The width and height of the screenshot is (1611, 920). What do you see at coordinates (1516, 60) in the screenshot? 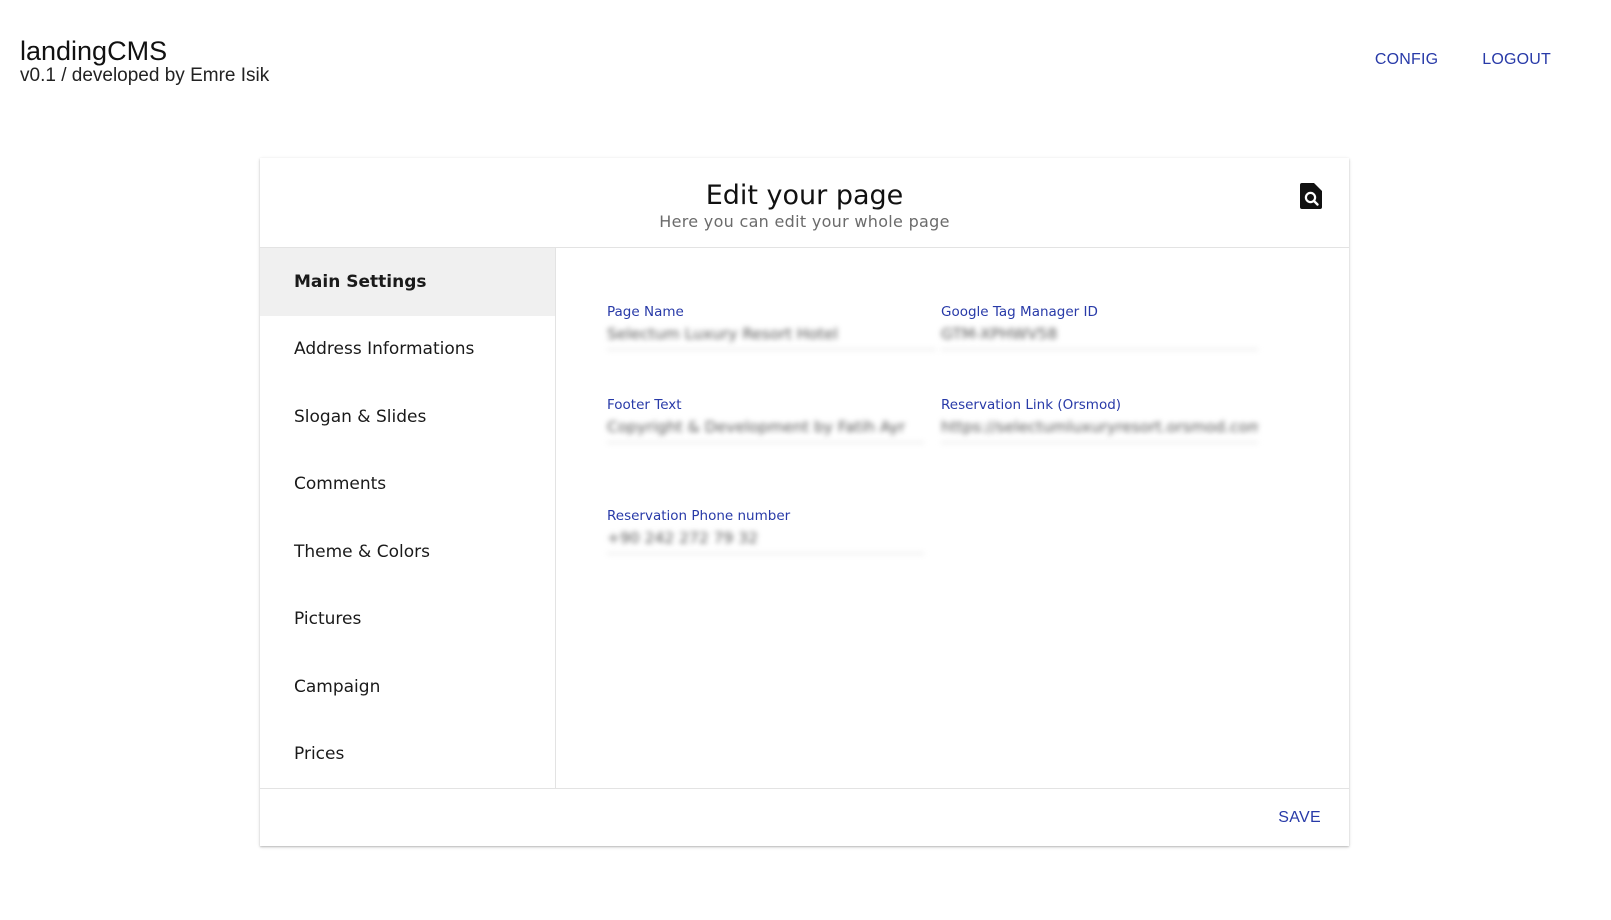
I see `logout-link: LOGOUT` at bounding box center [1516, 60].